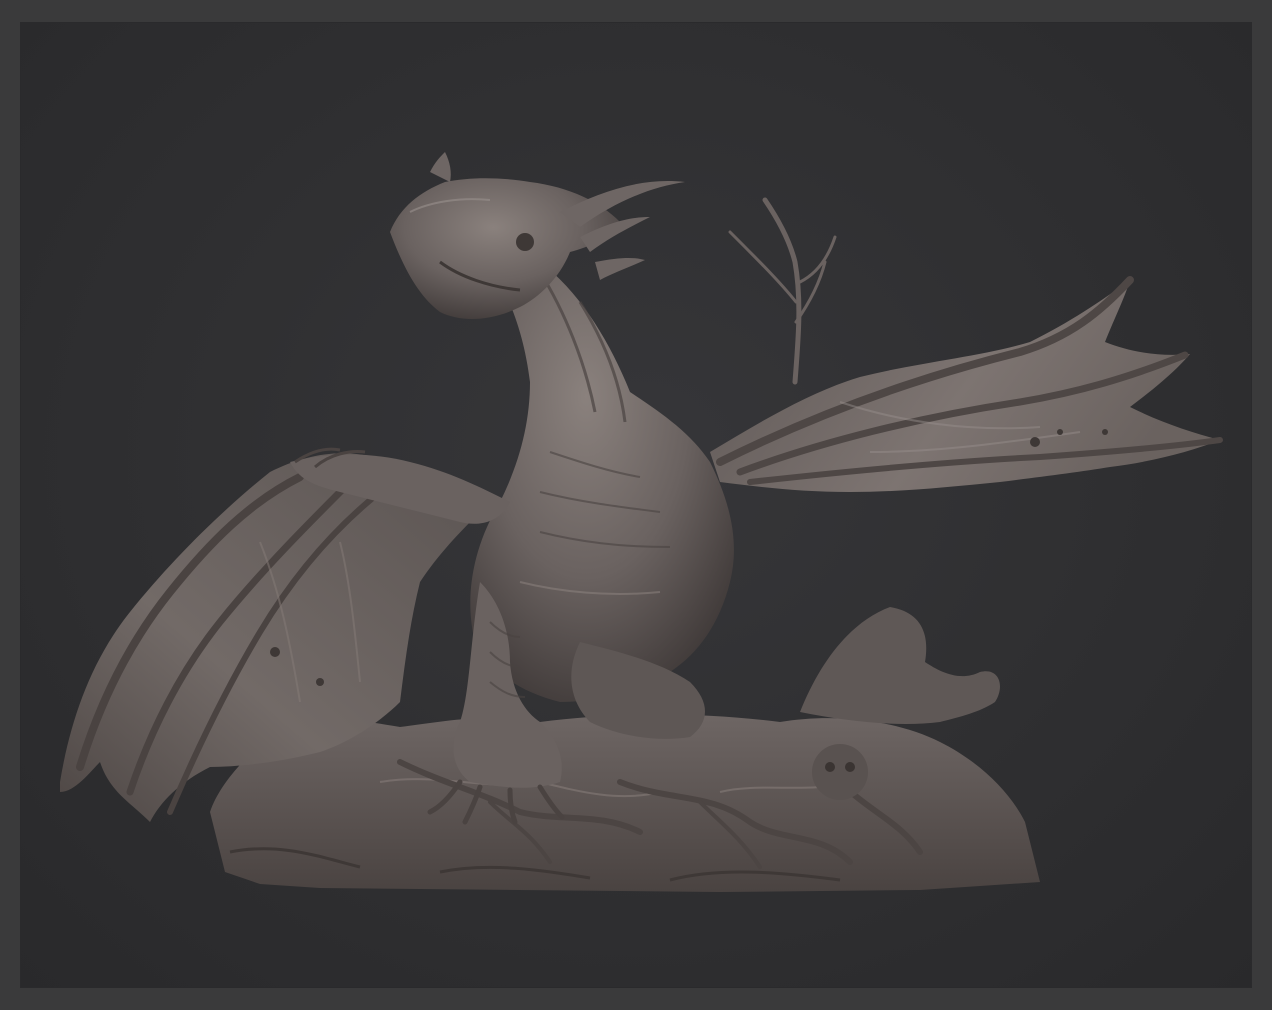 The height and width of the screenshot is (1010, 1272). I want to click on right-wing, so click(966, 384).